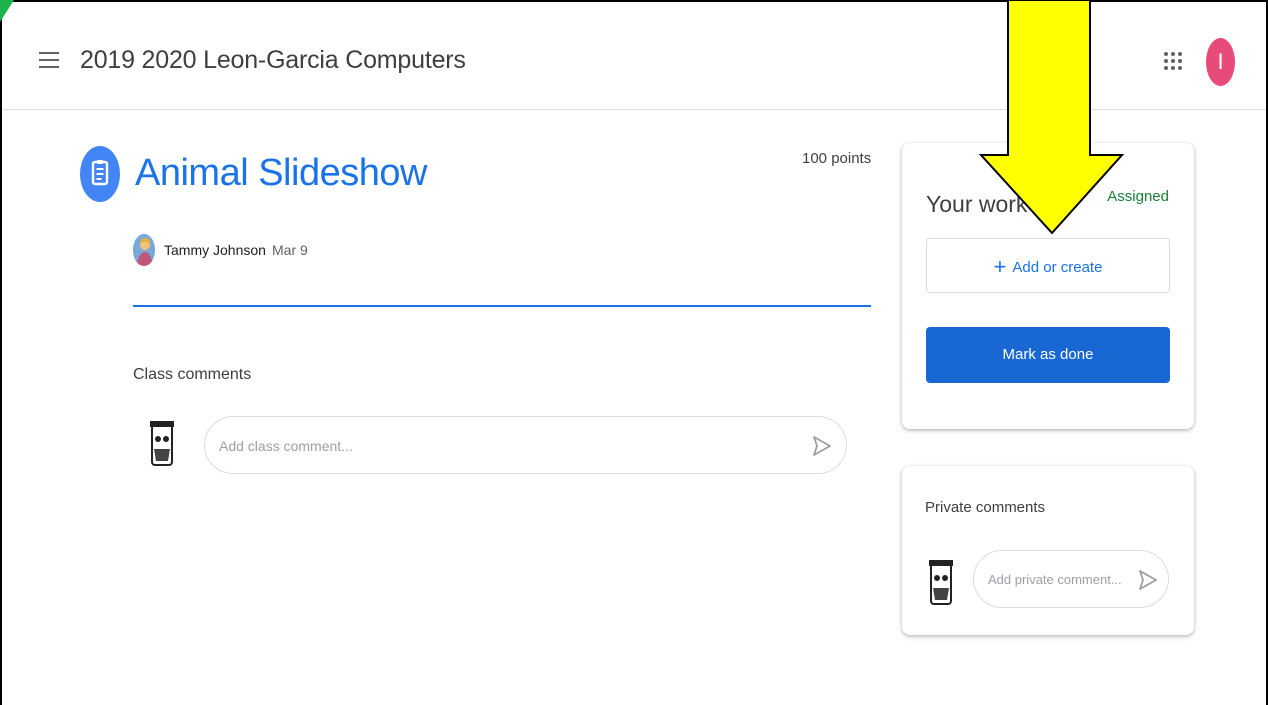  What do you see at coordinates (215, 250) in the screenshot?
I see `author-name: Tammy Johnson` at bounding box center [215, 250].